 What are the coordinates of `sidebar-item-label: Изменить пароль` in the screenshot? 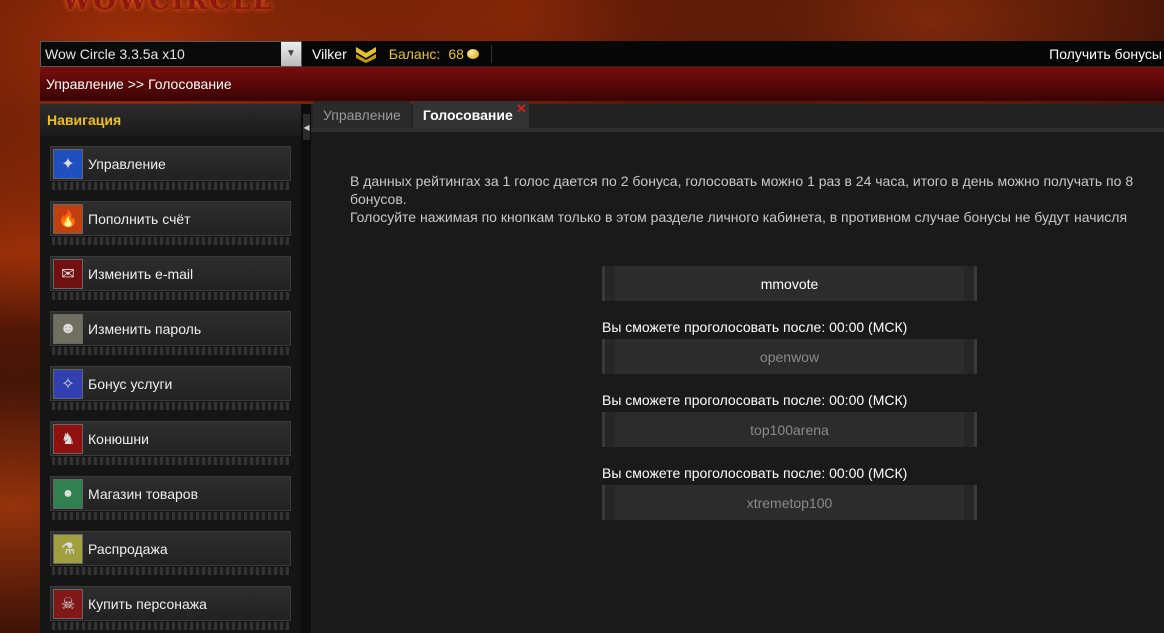 It's located at (145, 328).